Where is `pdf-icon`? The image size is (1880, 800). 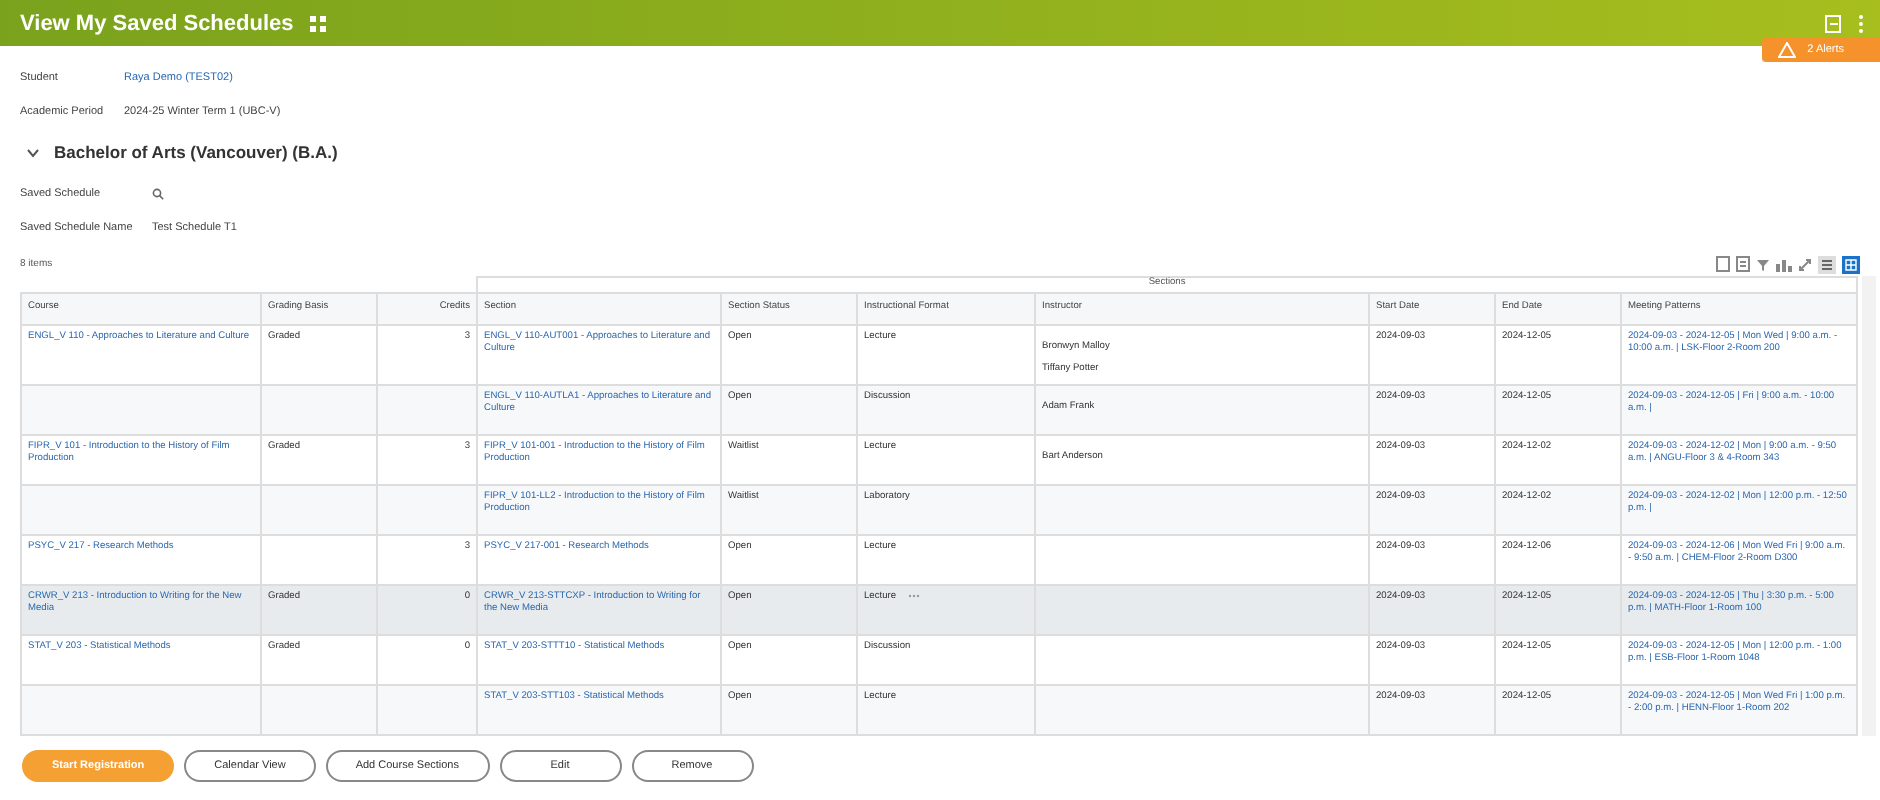 pdf-icon is located at coordinates (1743, 264).